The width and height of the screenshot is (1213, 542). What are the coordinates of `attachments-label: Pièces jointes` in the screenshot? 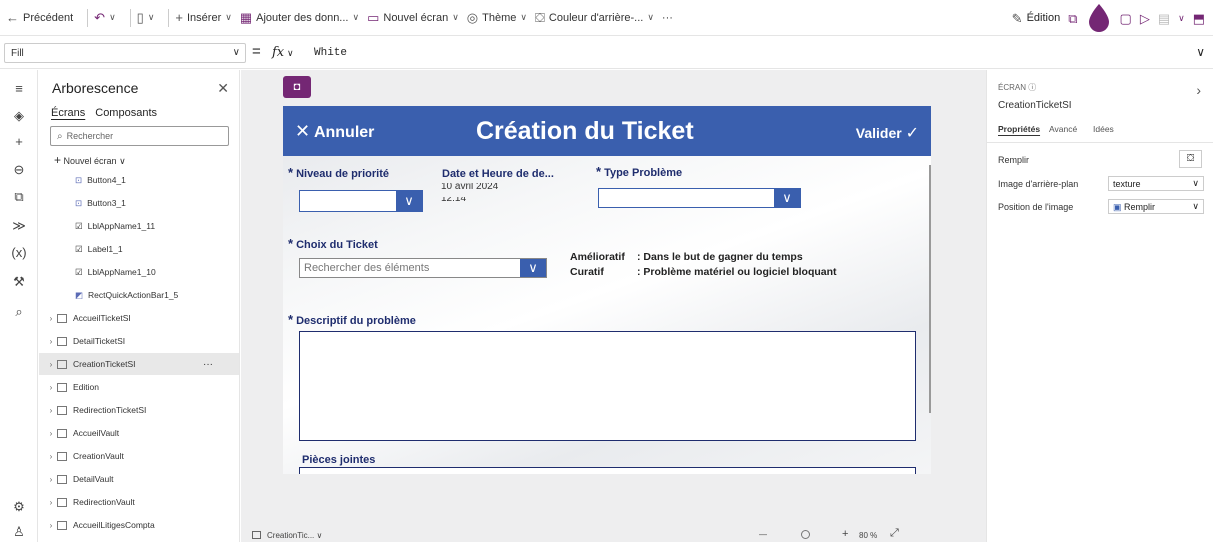 It's located at (339, 460).